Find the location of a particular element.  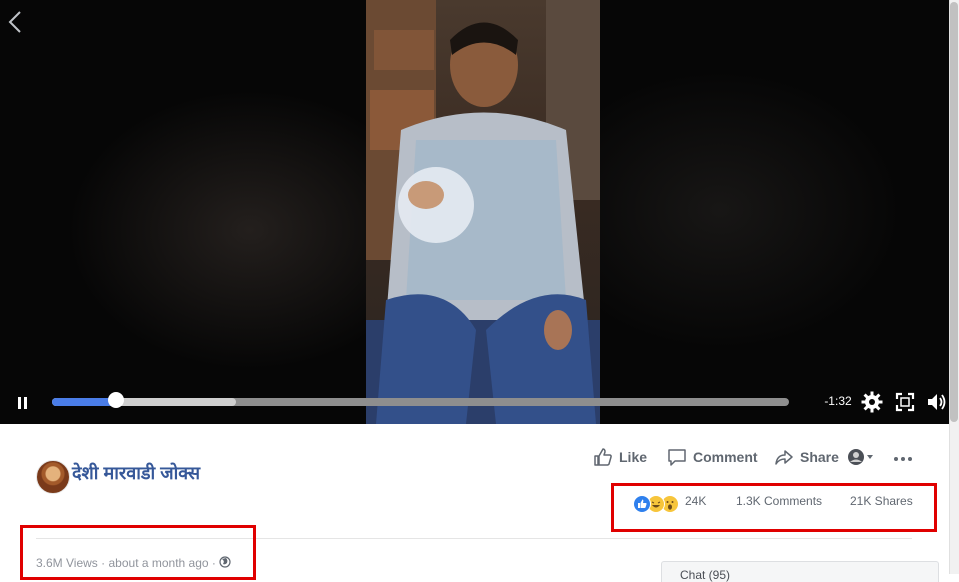

share-icon is located at coordinates (784, 457).